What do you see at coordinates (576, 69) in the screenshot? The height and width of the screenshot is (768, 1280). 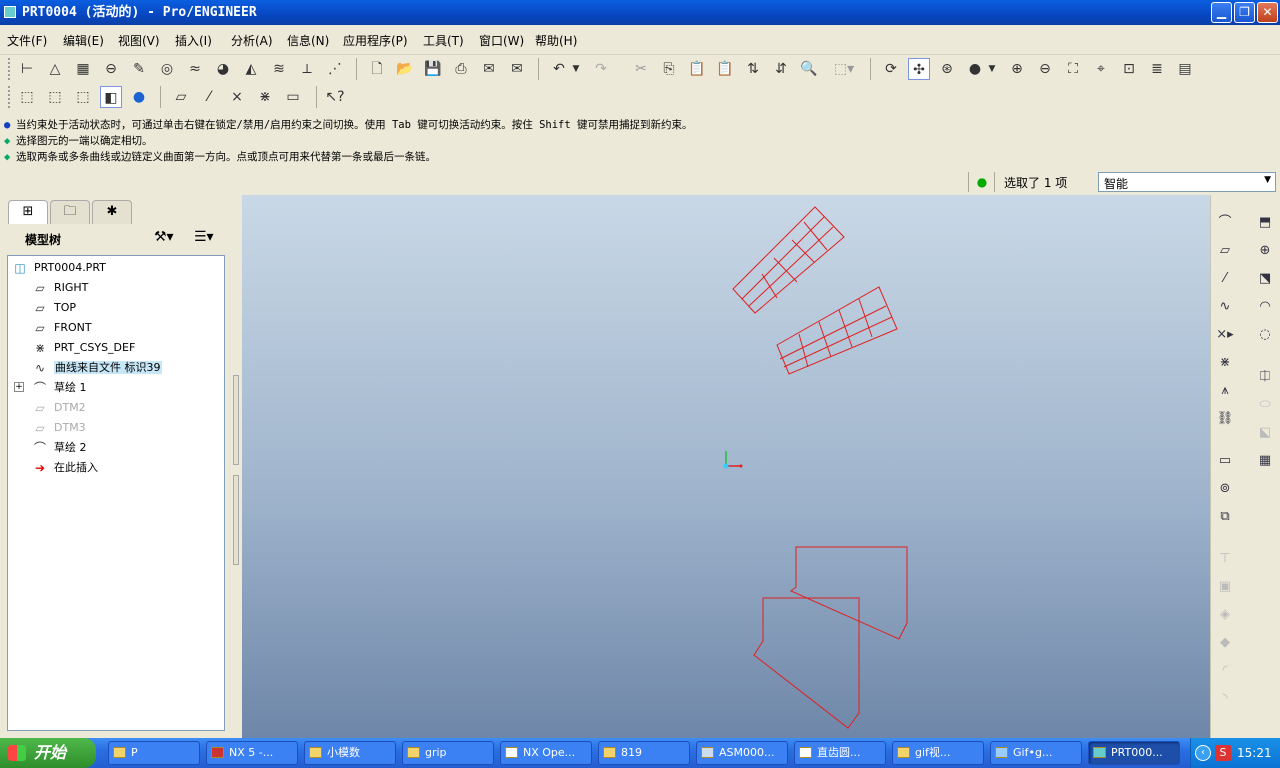 I see `undo-dropdown-icon: ▼` at bounding box center [576, 69].